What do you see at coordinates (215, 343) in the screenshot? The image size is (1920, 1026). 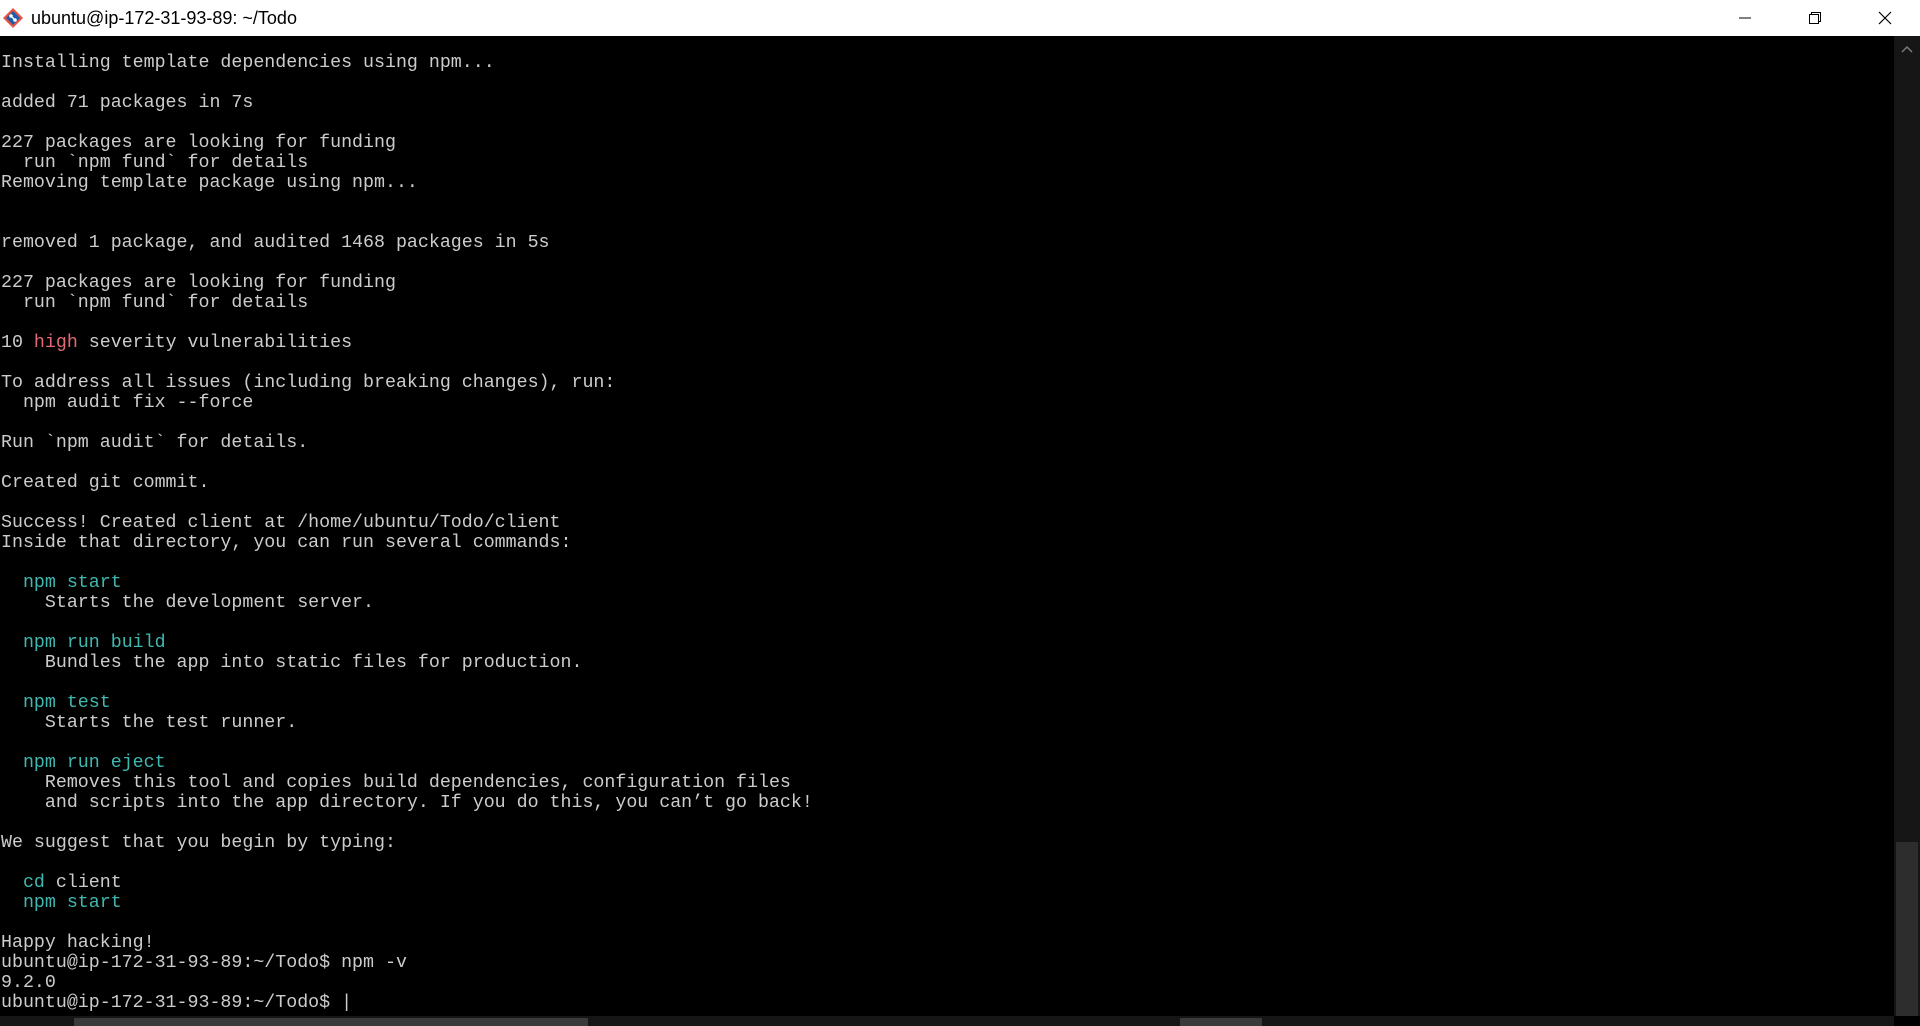 I see `terminal-text: severity vulnerabilities` at bounding box center [215, 343].